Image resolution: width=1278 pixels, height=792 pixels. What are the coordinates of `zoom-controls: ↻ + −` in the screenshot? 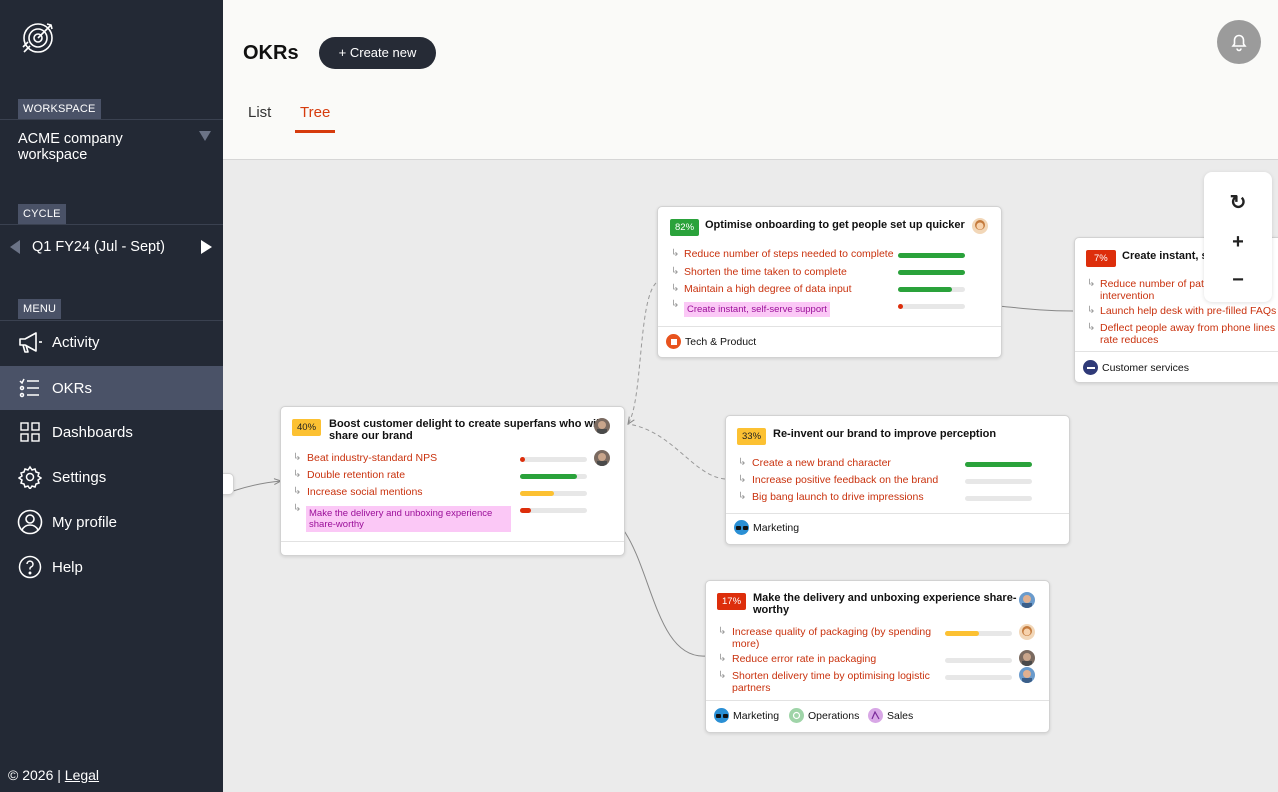 It's located at (1238, 237).